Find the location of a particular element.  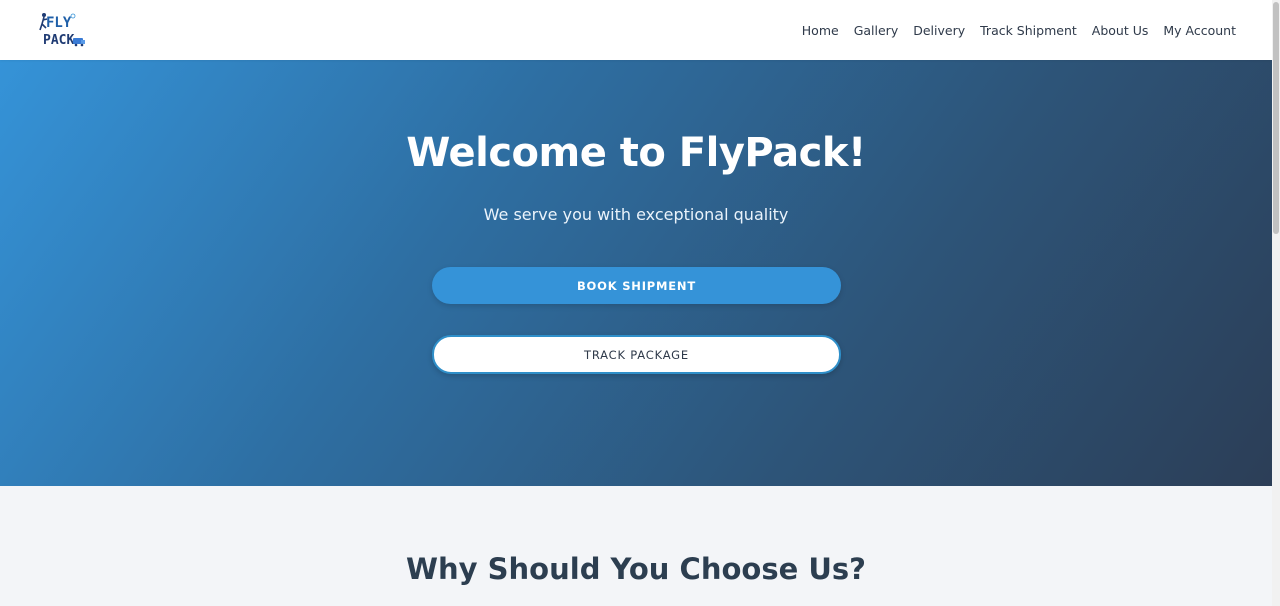

flypack-logo: FLY PACK is located at coordinates (63, 30).